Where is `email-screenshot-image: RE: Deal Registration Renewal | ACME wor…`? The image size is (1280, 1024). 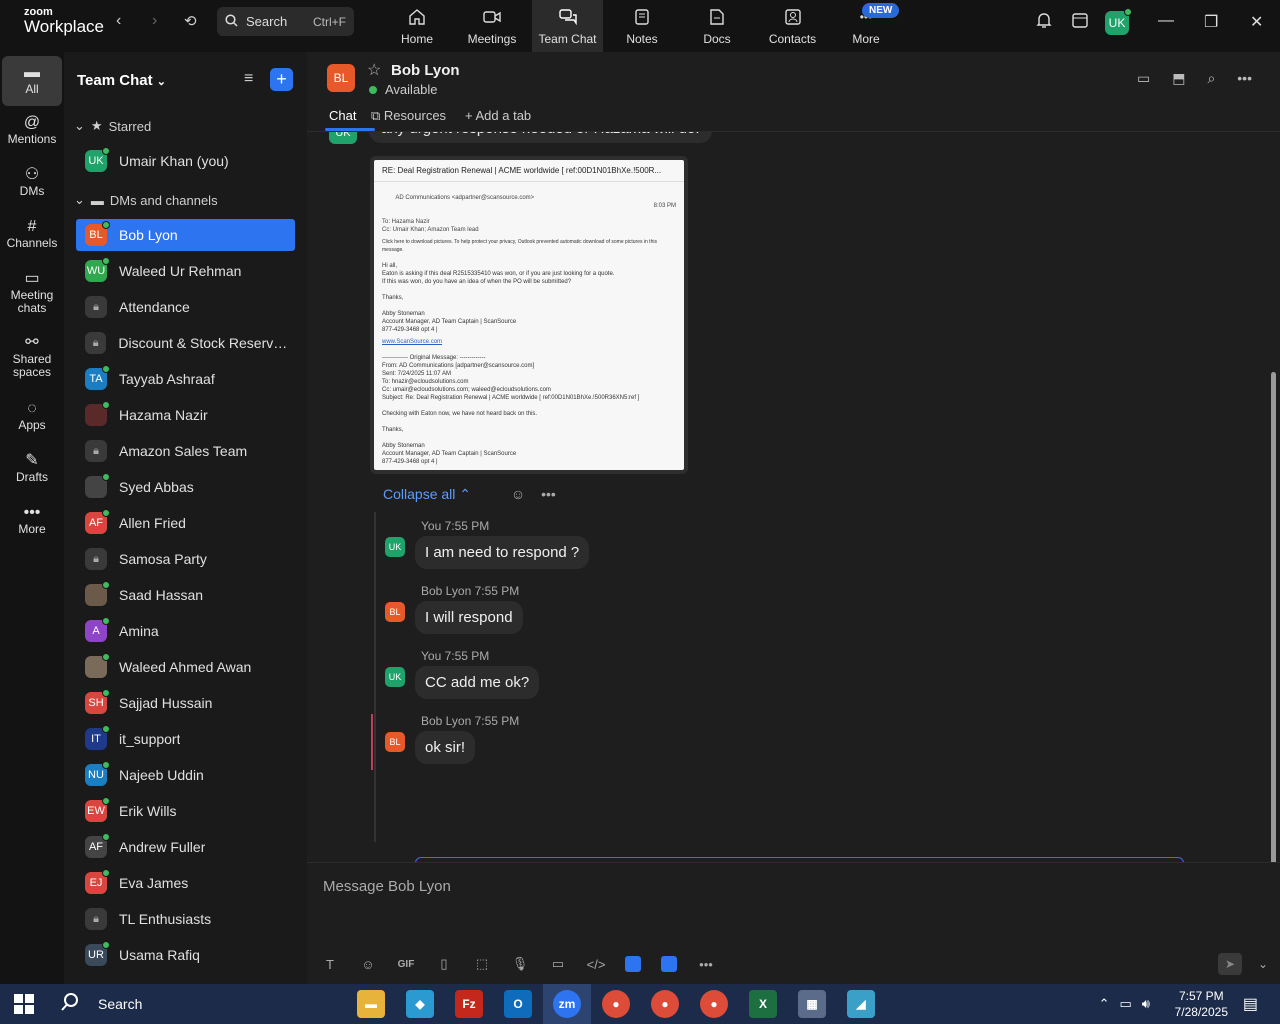 email-screenshot-image: RE: Deal Registration Renewal | ACME wor… is located at coordinates (529, 315).